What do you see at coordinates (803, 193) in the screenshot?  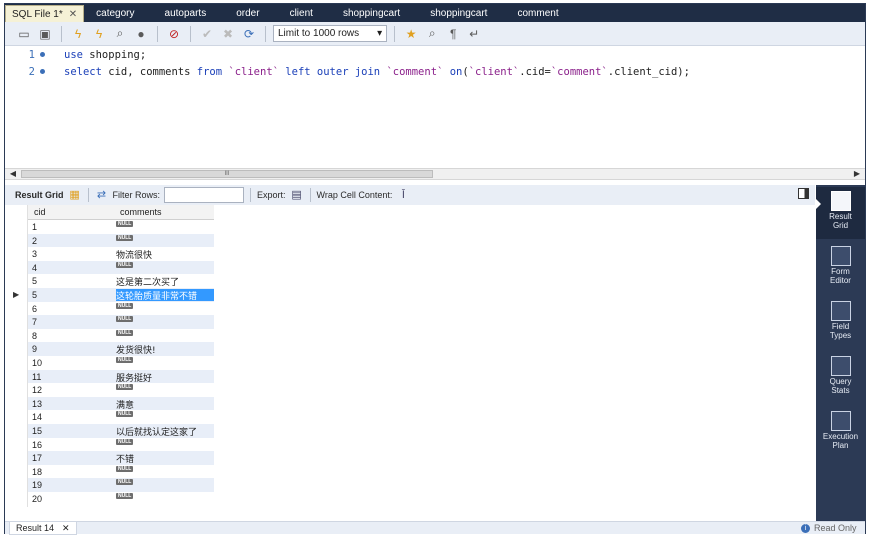 I see `toggle-panel-icon` at bounding box center [803, 193].